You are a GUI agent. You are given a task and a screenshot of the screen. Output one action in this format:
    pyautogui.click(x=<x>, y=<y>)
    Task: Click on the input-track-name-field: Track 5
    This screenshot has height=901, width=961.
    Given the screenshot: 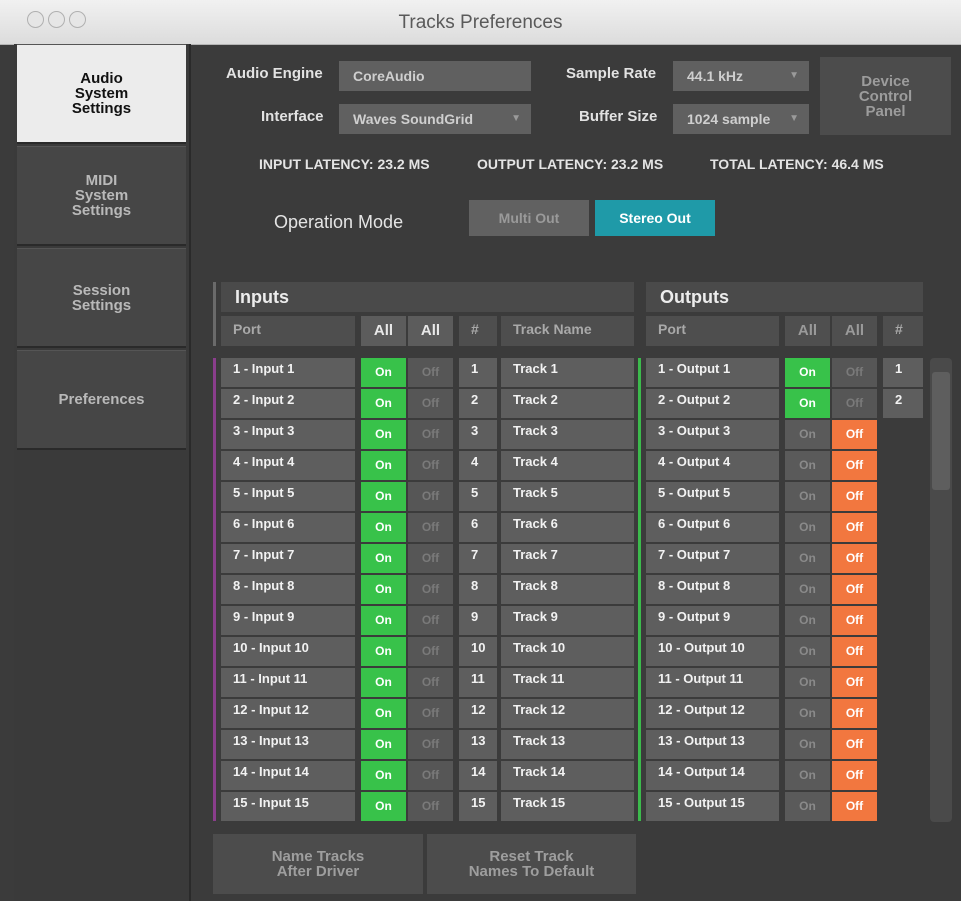 What is the action you would take?
    pyautogui.click(x=567, y=496)
    